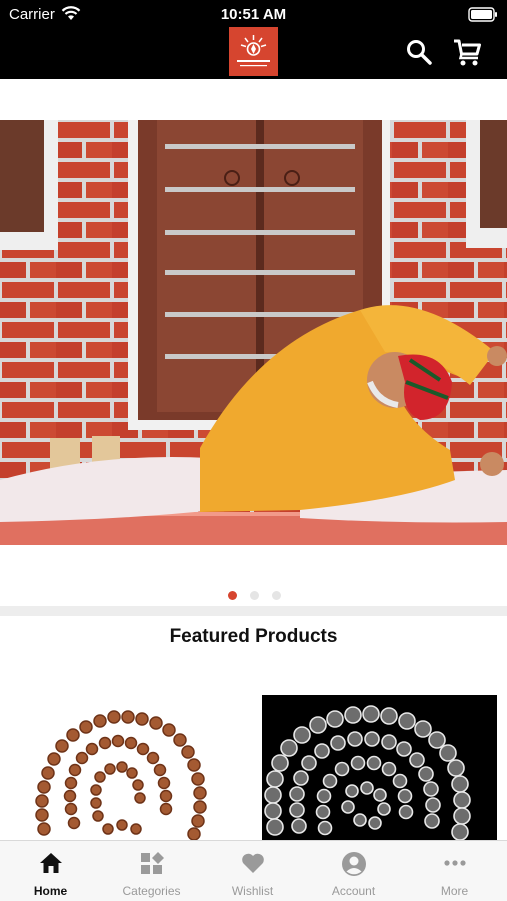 The width and height of the screenshot is (507, 901). I want to click on logo-mark-icon, so click(253, 51).